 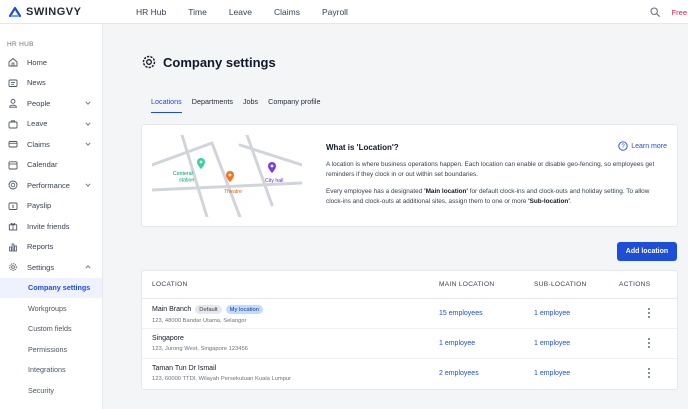 What do you see at coordinates (184, 368) in the screenshot?
I see `location-name: Taman Tun Dr Ismail` at bounding box center [184, 368].